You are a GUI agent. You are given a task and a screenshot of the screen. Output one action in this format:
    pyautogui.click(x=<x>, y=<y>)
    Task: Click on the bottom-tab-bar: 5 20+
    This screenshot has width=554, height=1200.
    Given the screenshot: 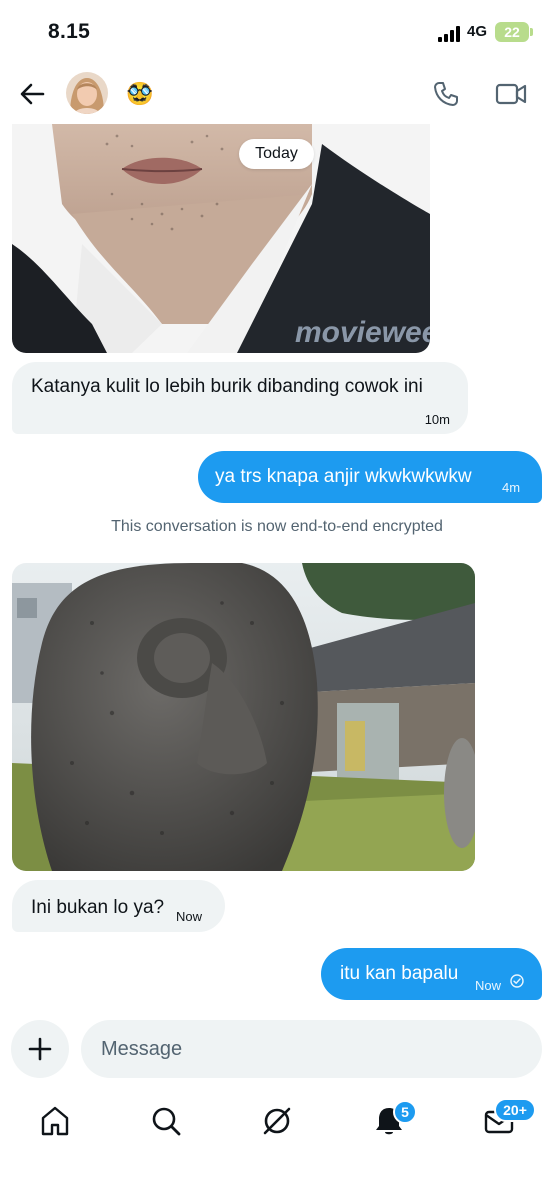 What is the action you would take?
    pyautogui.click(x=277, y=1123)
    